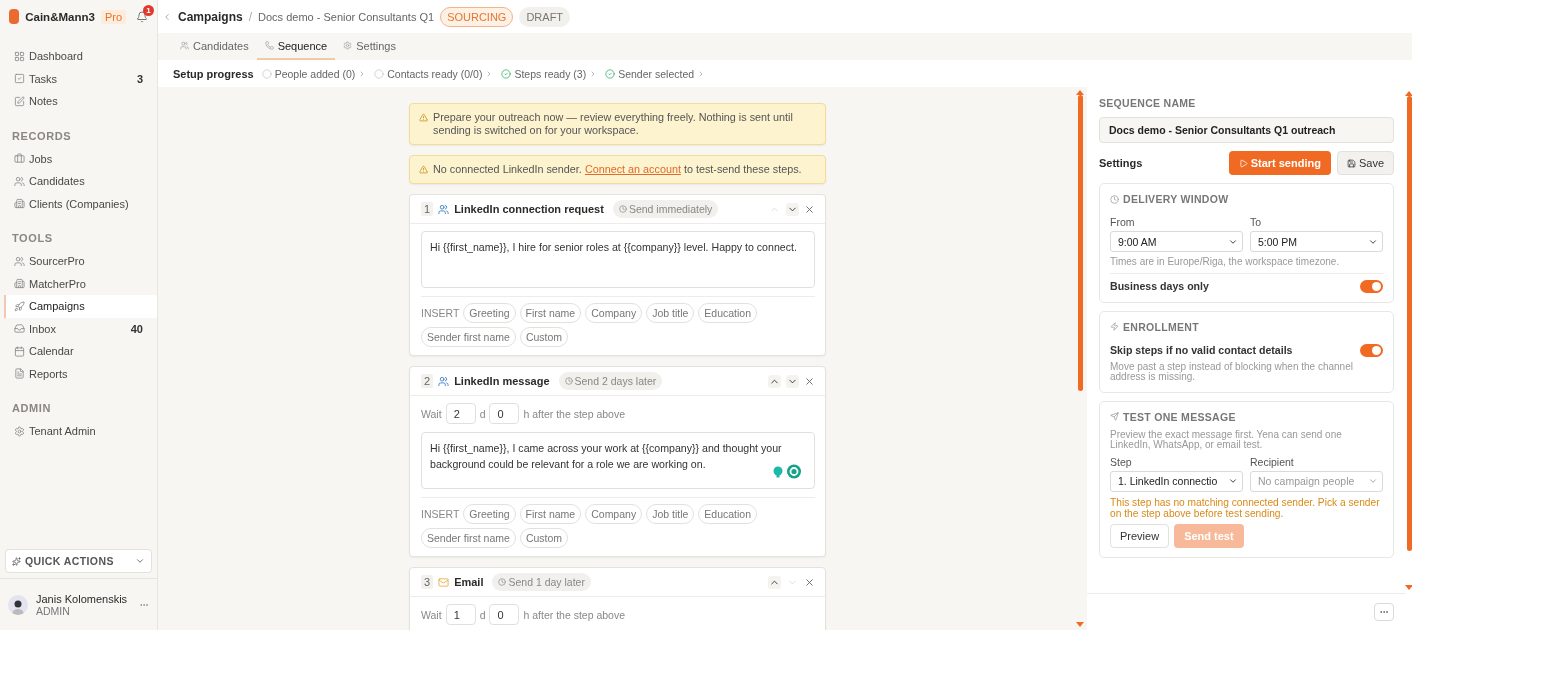 This screenshot has height=699, width=1568. I want to click on sidebar-label: MatcherPro, so click(57, 283).